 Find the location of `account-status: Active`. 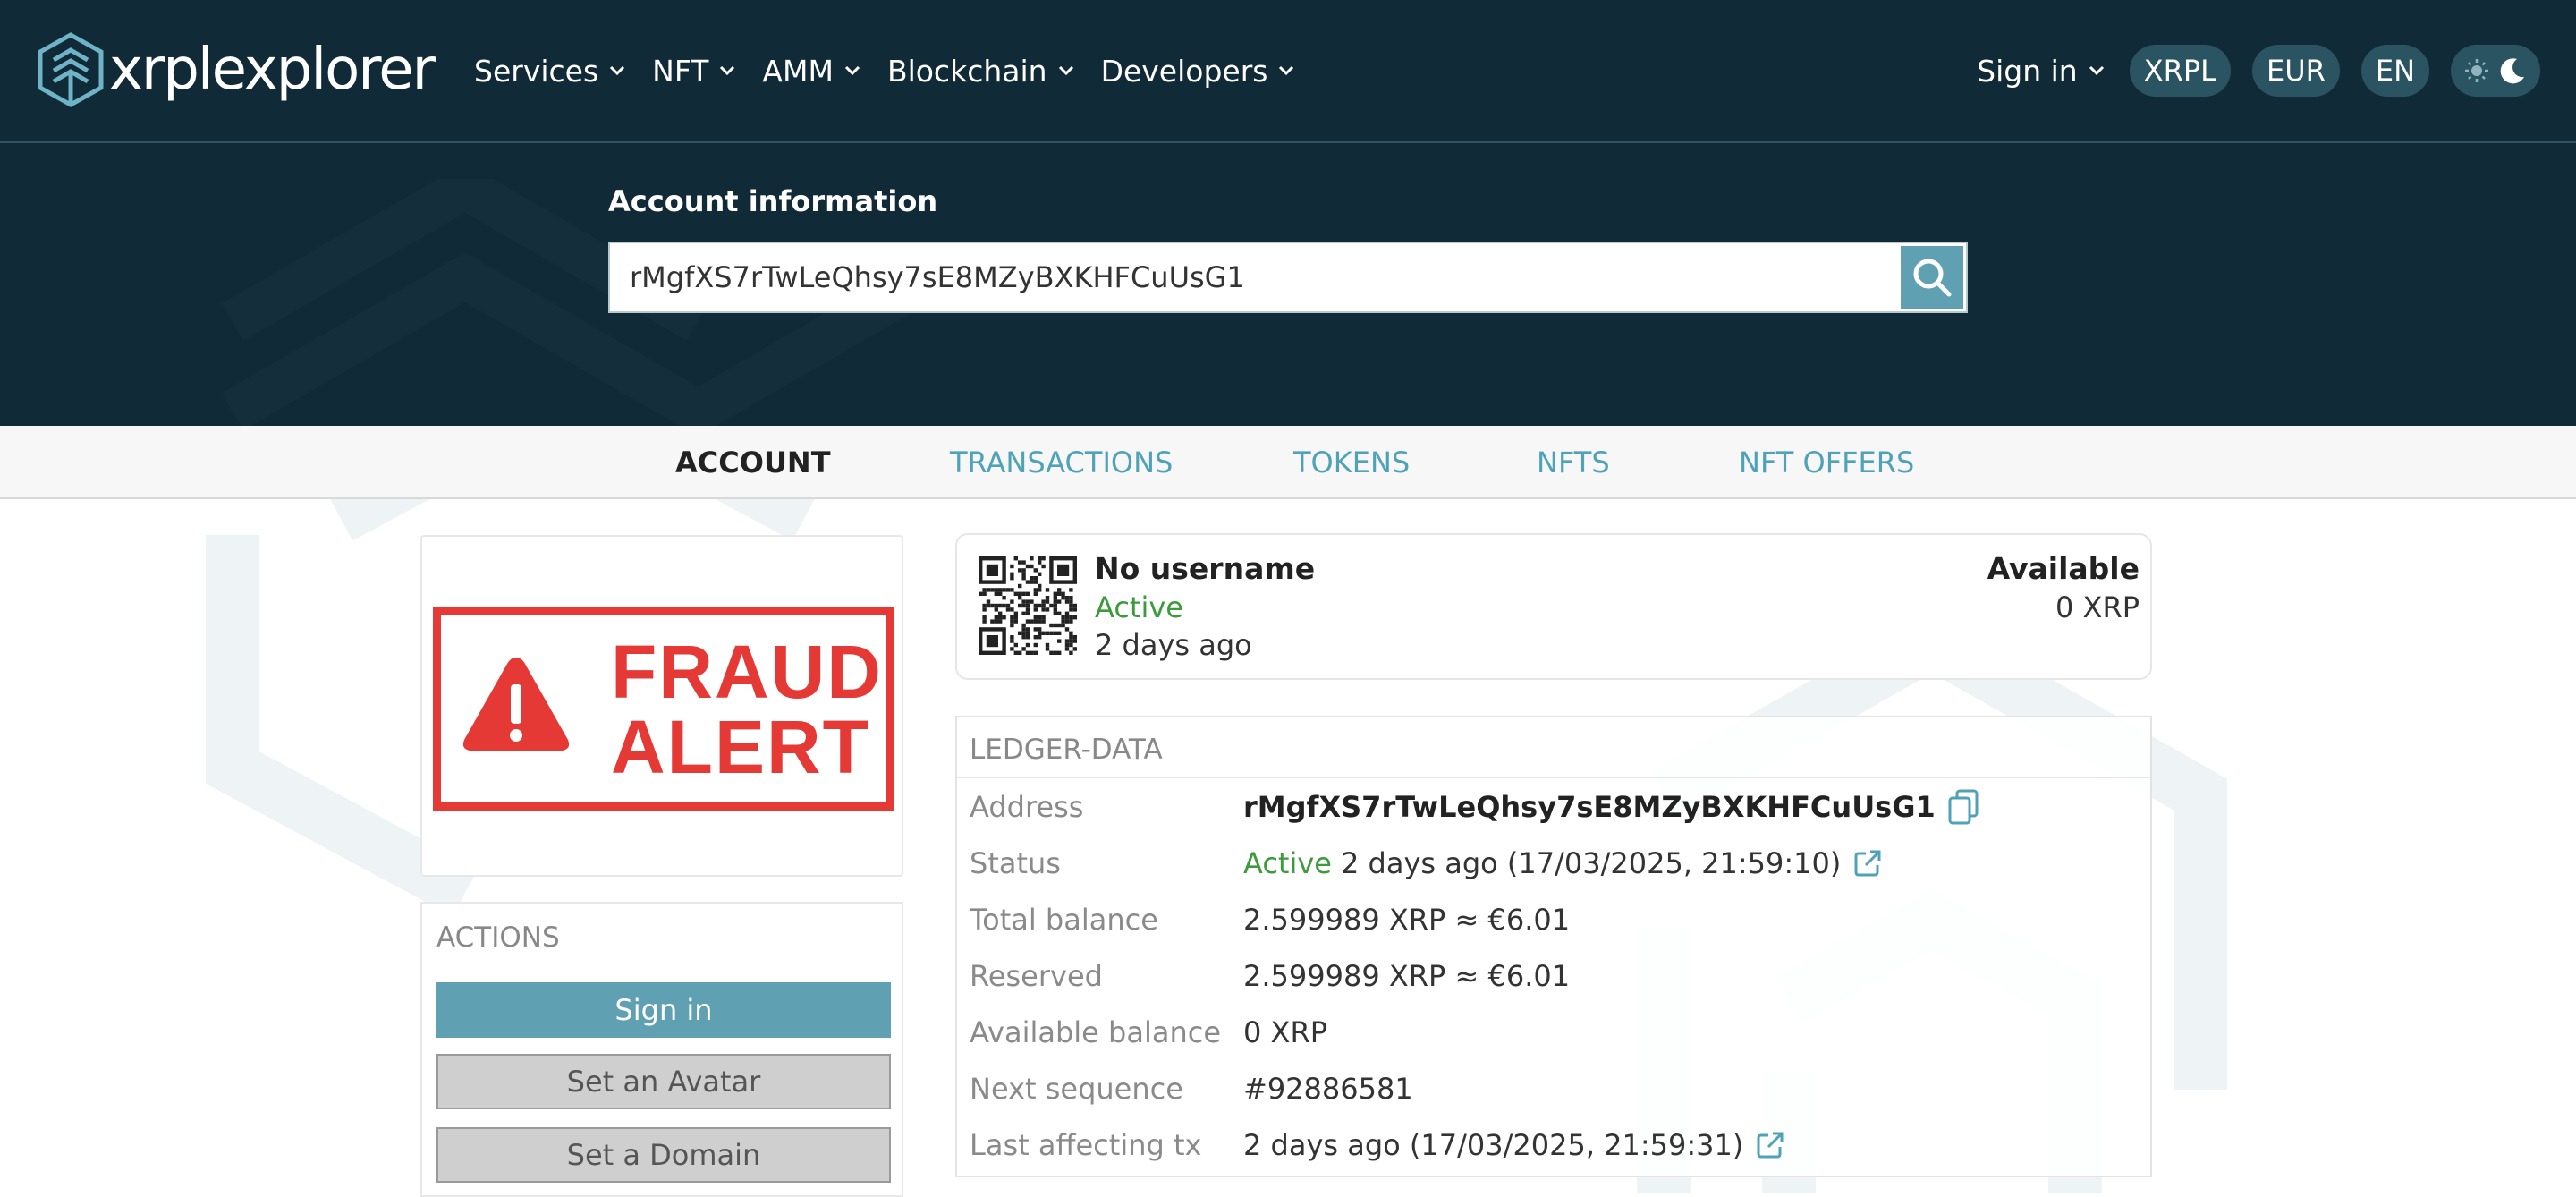

account-status: Active is located at coordinates (1139, 607).